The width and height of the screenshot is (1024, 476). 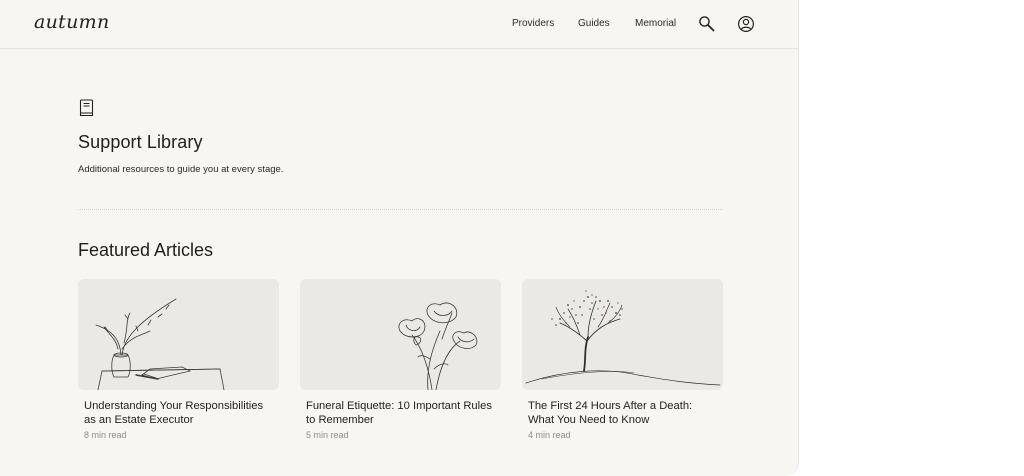 What do you see at coordinates (399, 24) in the screenshot?
I see `top-navigation-bar: autumn Providers Guides Memorial` at bounding box center [399, 24].